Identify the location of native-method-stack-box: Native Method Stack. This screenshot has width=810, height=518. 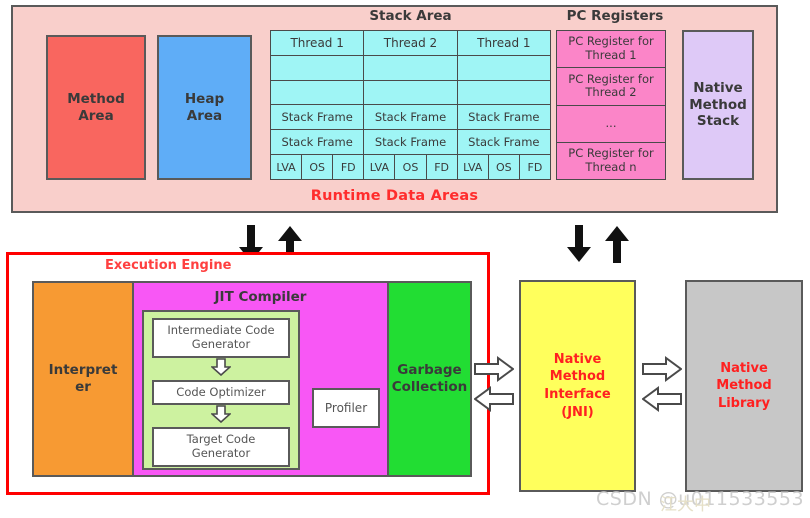
(718, 105).